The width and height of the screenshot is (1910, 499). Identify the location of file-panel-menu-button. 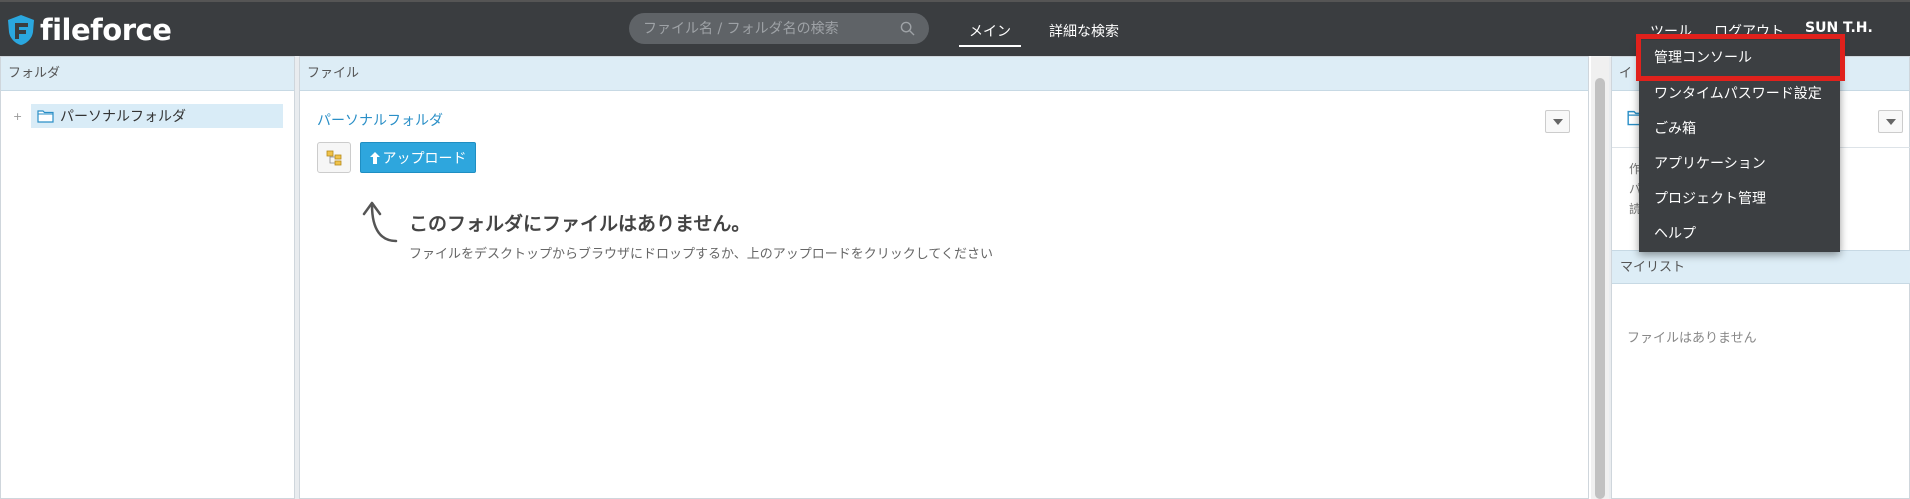
(1557, 121).